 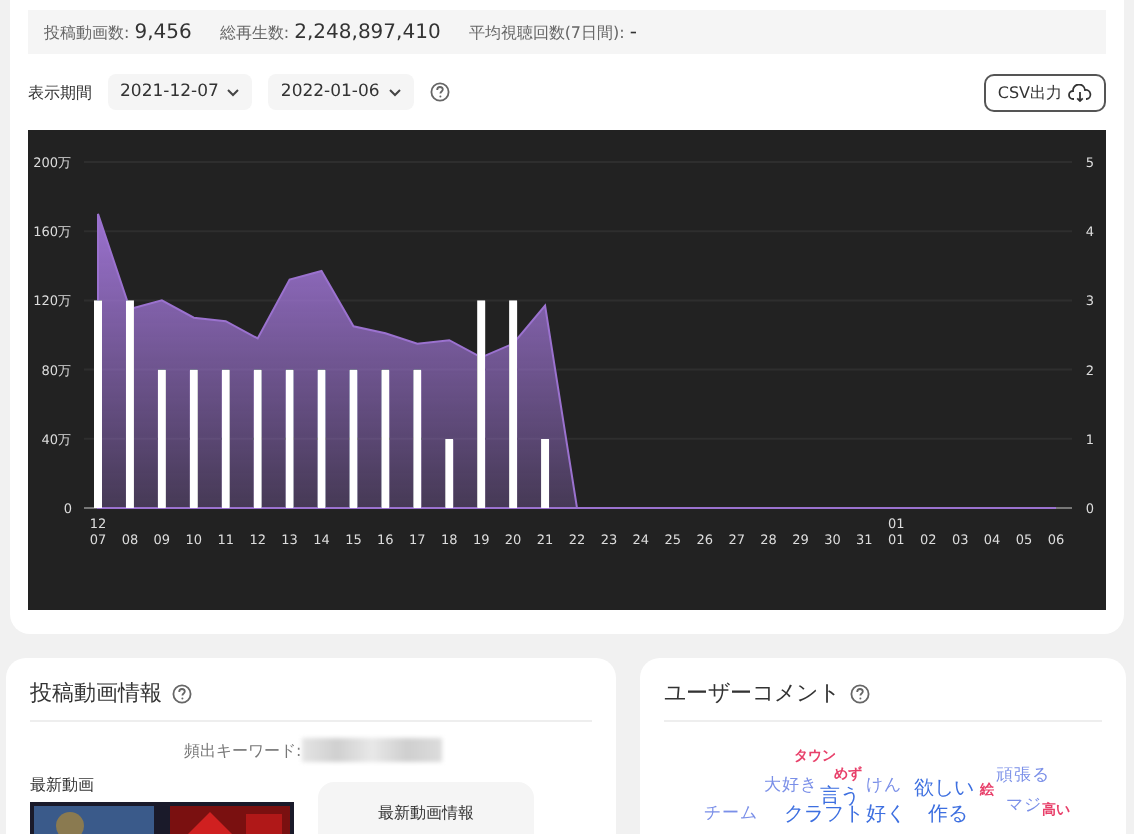 What do you see at coordinates (243, 750) in the screenshot?
I see `keyword-label: 頻出キーワード:` at bounding box center [243, 750].